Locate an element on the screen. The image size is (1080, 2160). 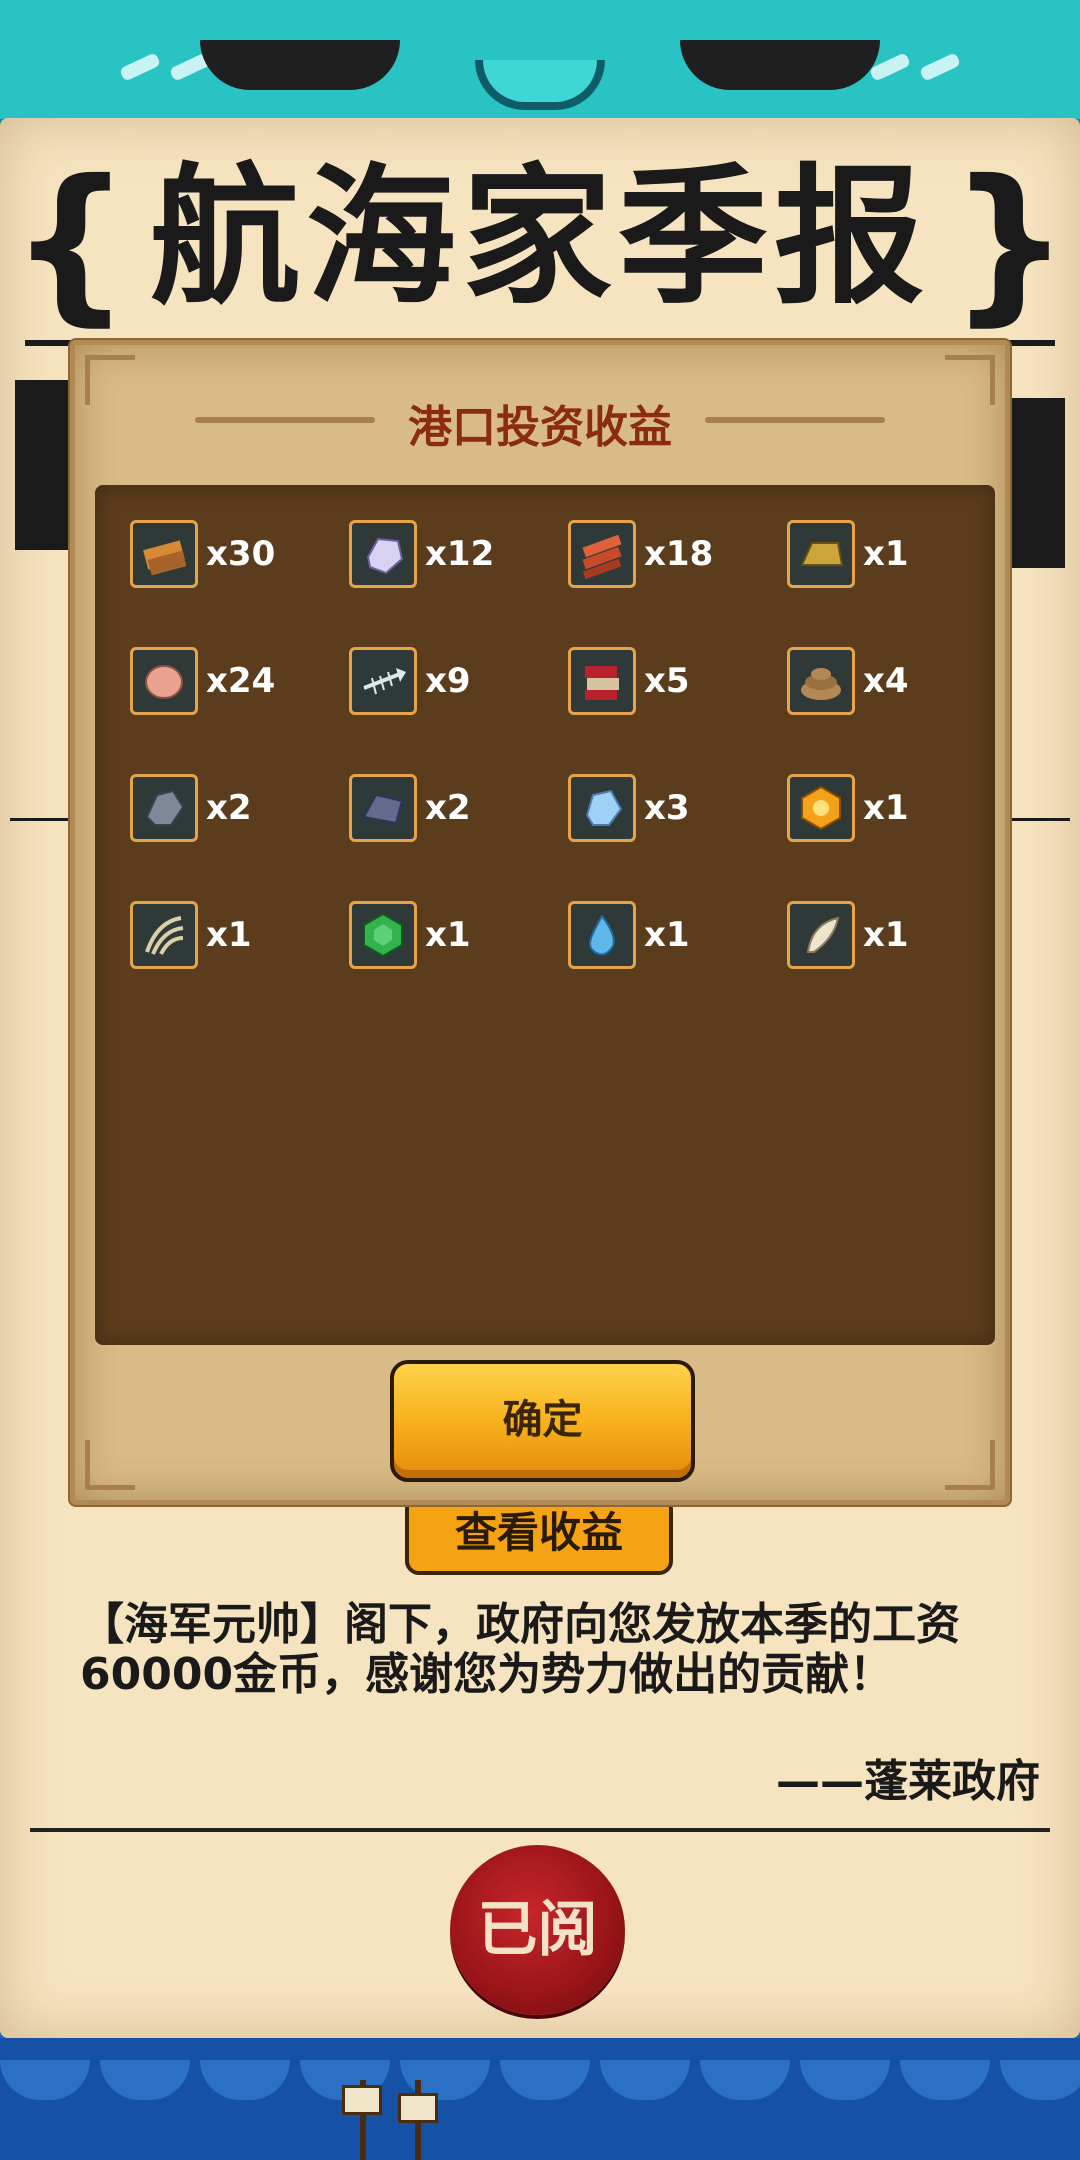
reward-item: x9 is located at coordinates (449, 682).